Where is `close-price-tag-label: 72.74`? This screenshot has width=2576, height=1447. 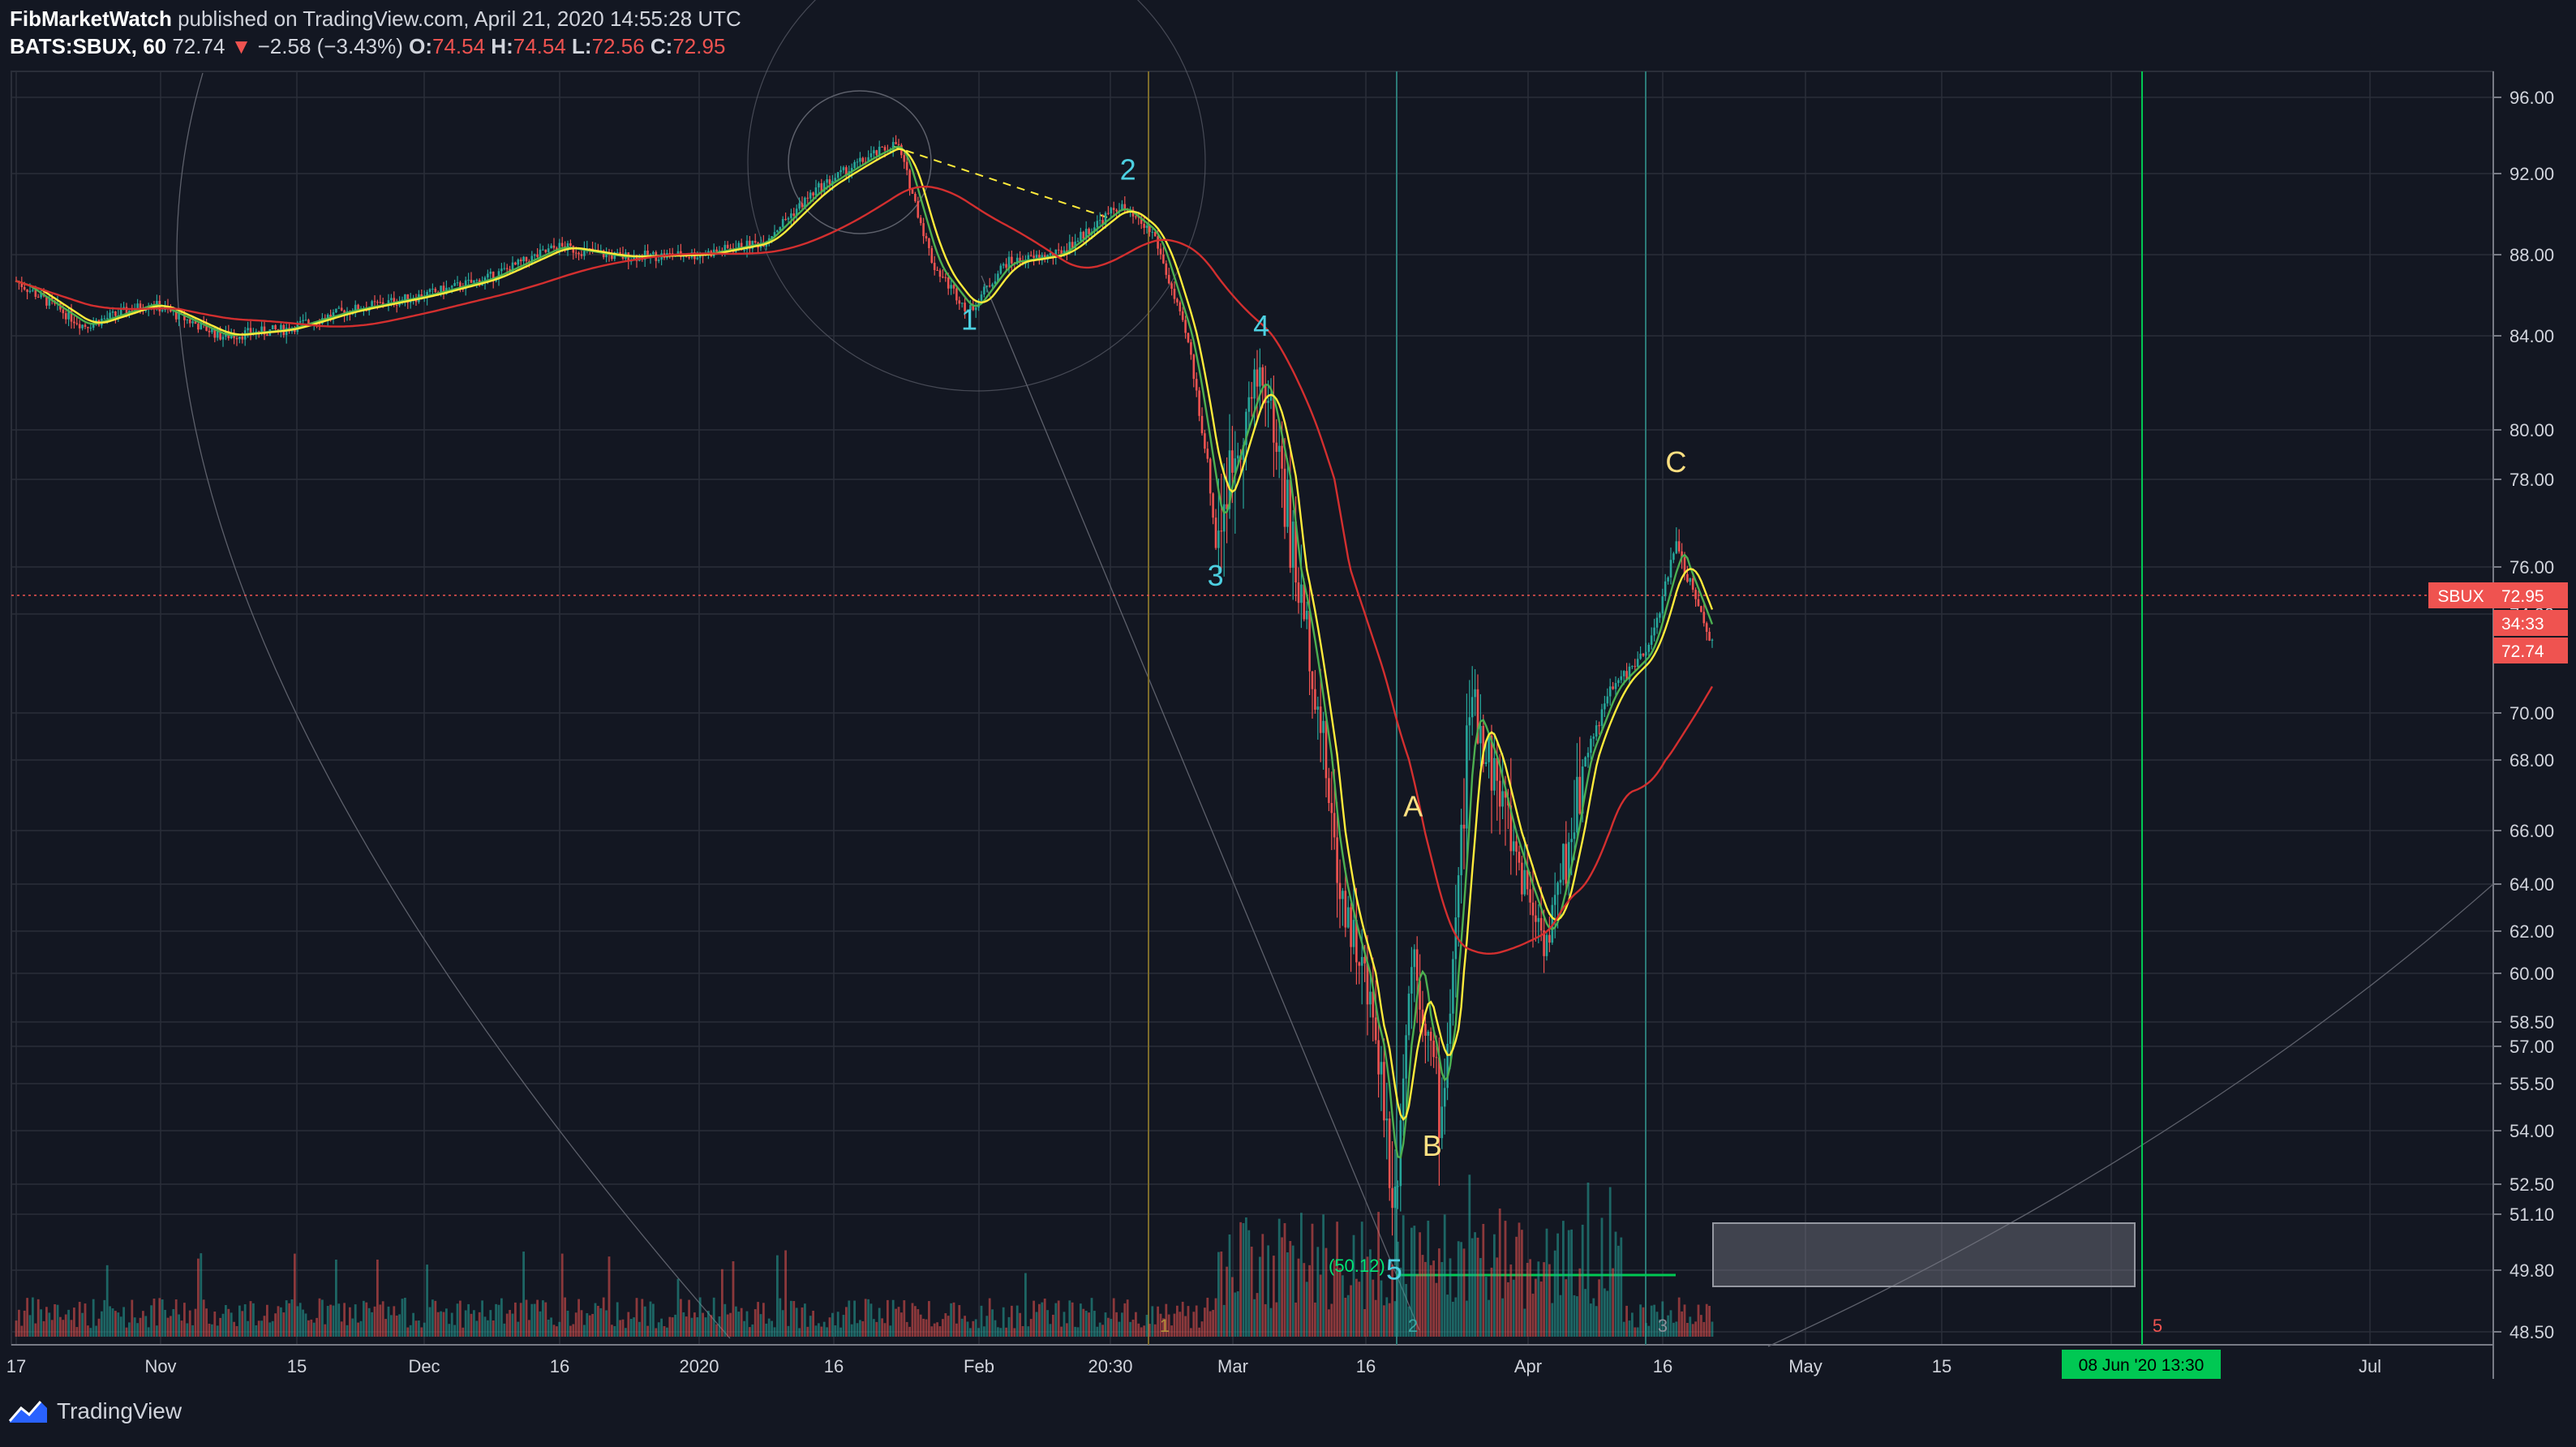
close-price-tag-label: 72.74 is located at coordinates (2522, 651).